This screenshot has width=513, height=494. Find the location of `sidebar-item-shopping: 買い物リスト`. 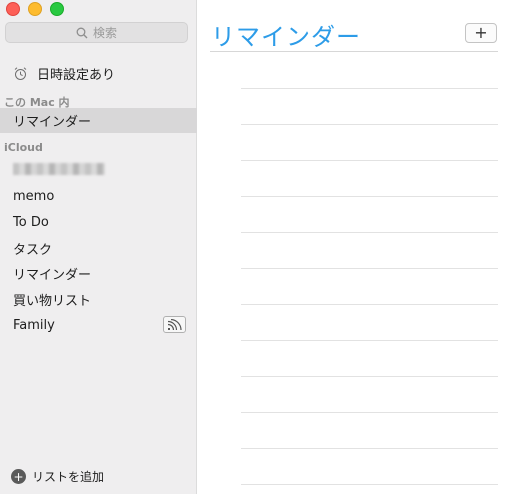

sidebar-item-shopping: 買い物リスト is located at coordinates (98, 299).